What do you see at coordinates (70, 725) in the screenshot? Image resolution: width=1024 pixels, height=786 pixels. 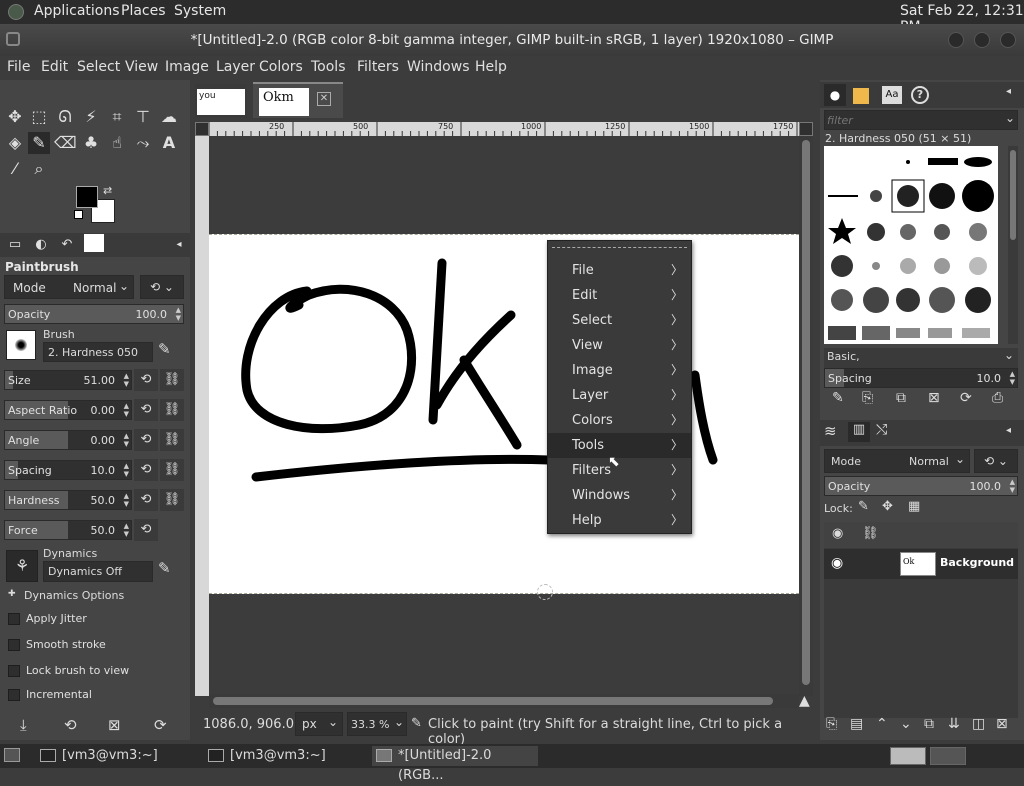 I see `restore-tool-preset-icon: ⟲` at bounding box center [70, 725].